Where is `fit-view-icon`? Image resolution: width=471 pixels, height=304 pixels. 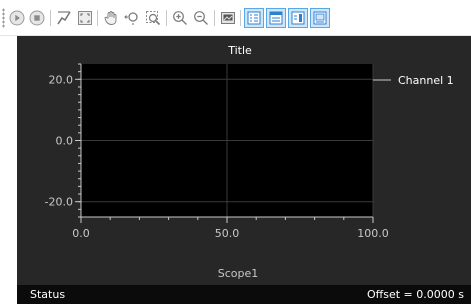 fit-view-icon is located at coordinates (85, 18).